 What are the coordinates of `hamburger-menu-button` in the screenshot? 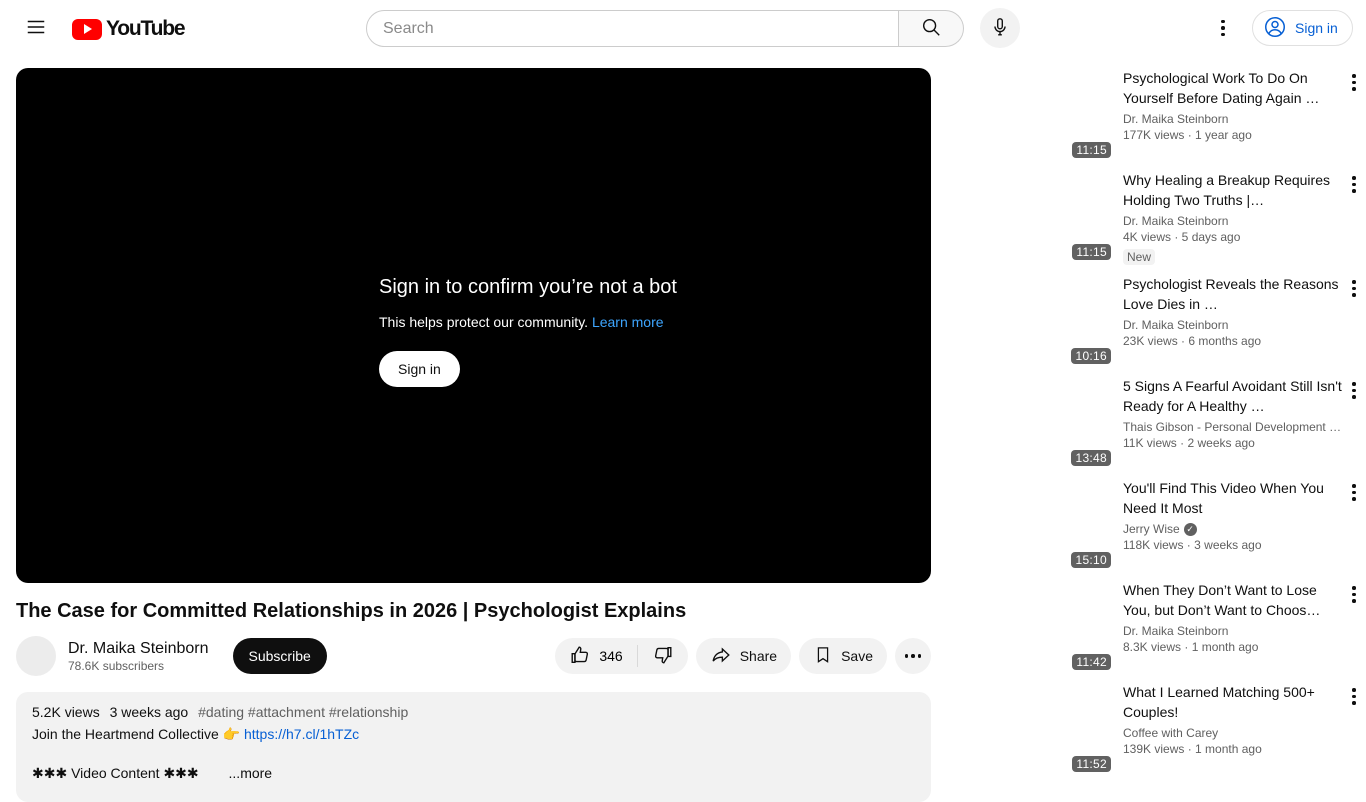 It's located at (36, 28).